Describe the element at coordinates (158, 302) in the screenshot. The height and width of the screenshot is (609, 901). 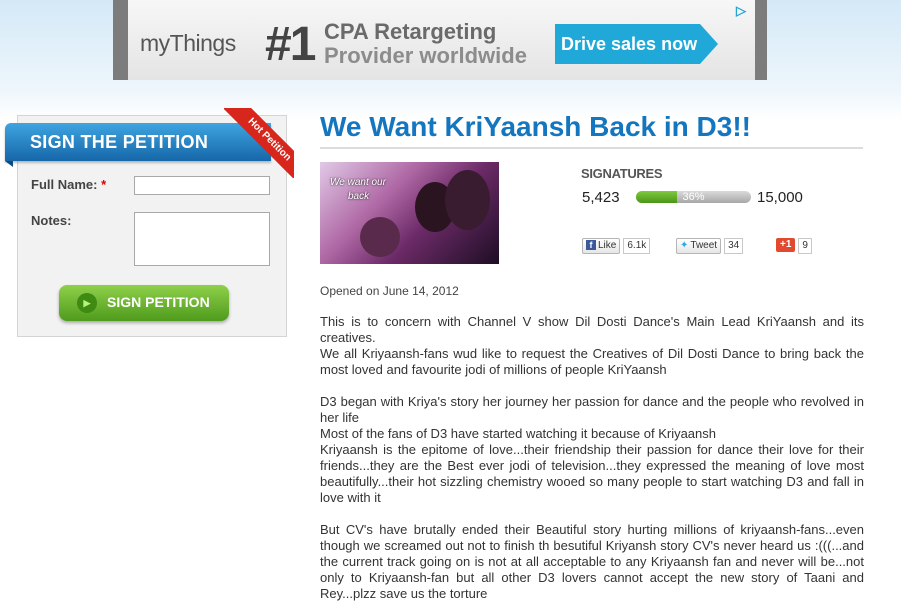
I see `sign-petition-button-label: SIGN PETITION` at that location.